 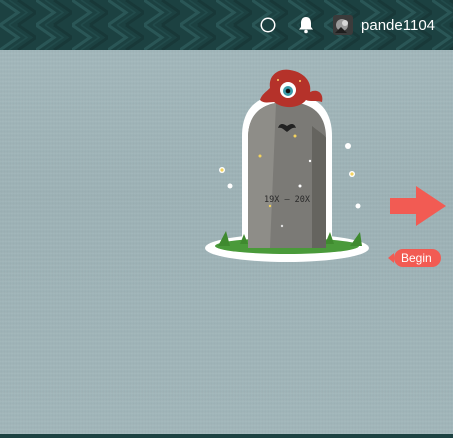 I want to click on bottom-edge, so click(x=226, y=436).